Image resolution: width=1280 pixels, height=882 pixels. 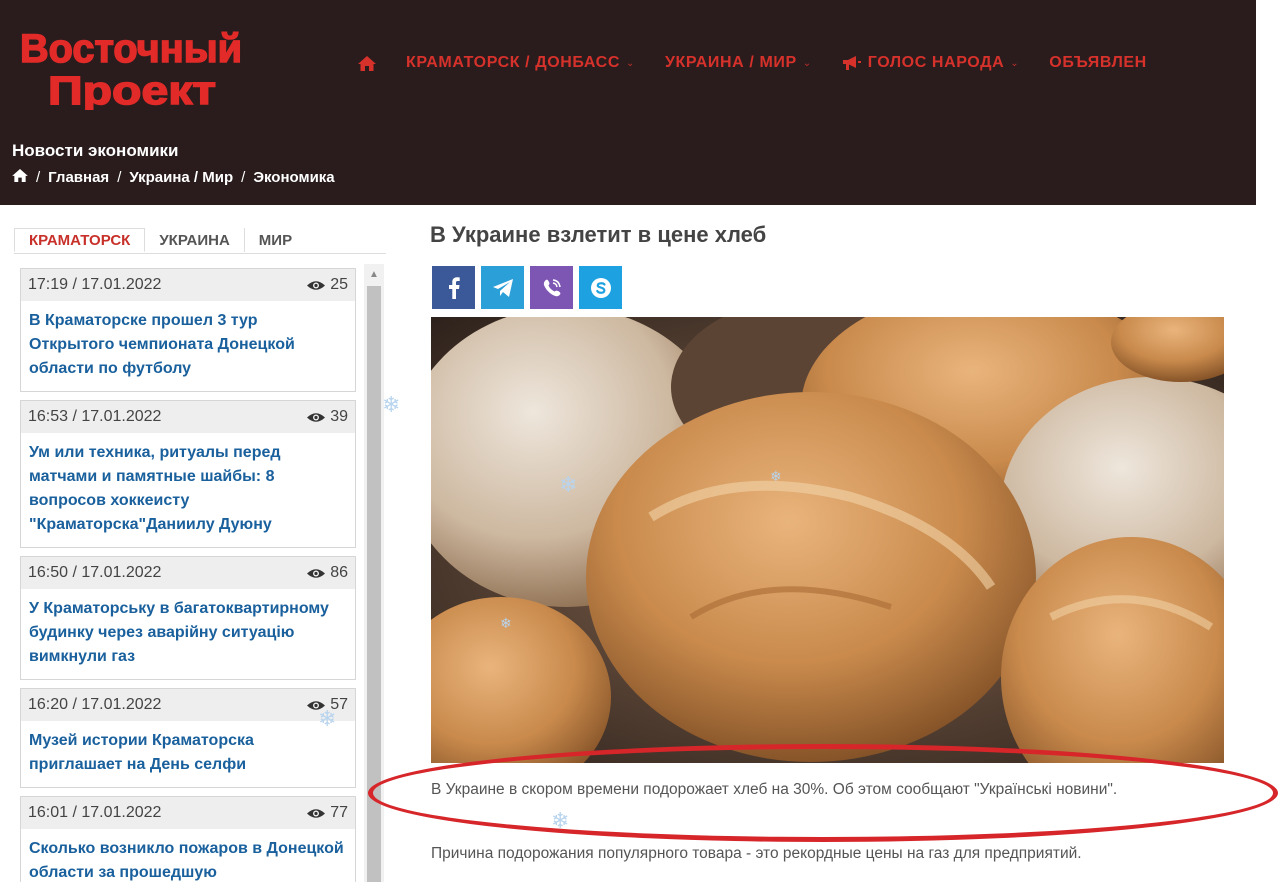 What do you see at coordinates (294, 177) in the screenshot?
I see `breadcrumb-current: Экономика` at bounding box center [294, 177].